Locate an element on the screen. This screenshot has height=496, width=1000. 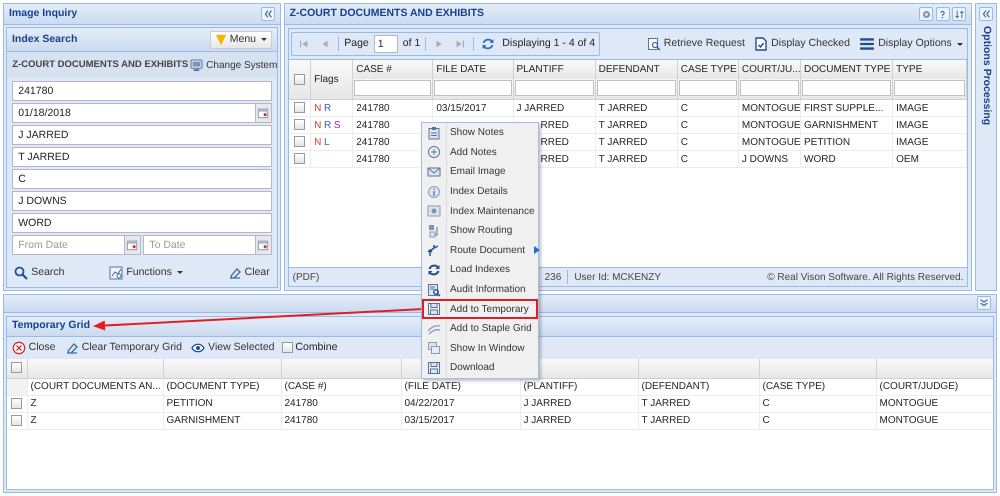
status-text: 236 is located at coordinates (553, 277).